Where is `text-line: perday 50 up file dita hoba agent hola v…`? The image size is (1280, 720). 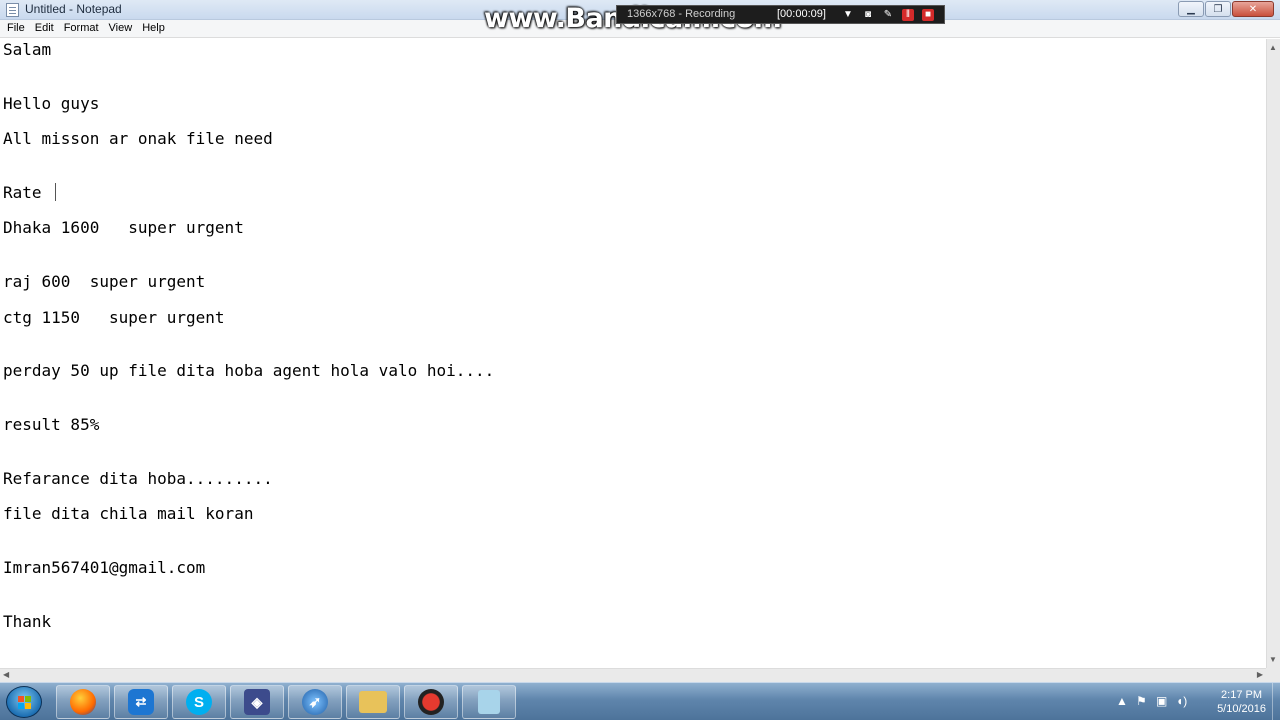 text-line: perday 50 up file dita hoba agent hola v… is located at coordinates (249, 370).